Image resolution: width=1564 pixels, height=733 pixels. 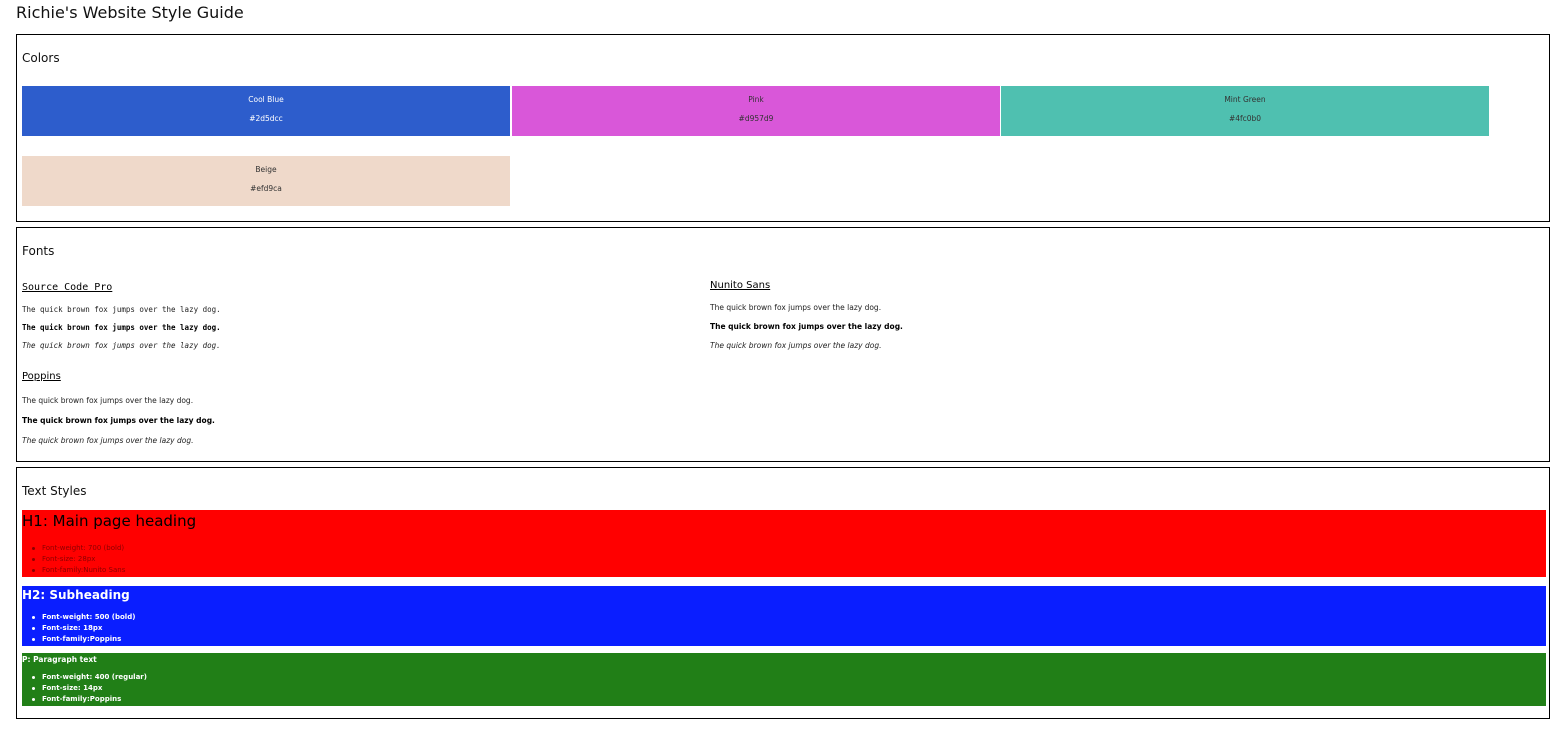 I want to click on style-heading: H2: Subheading, so click(x=76, y=595).